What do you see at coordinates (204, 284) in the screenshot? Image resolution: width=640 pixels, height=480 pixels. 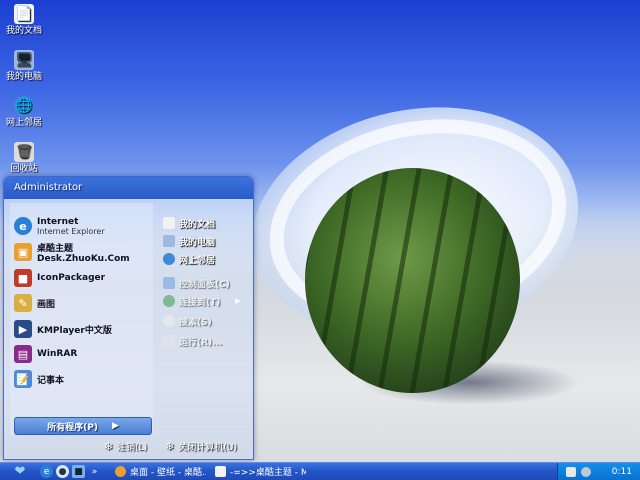 I see `start-place-label: 控制面板(C)` at bounding box center [204, 284].